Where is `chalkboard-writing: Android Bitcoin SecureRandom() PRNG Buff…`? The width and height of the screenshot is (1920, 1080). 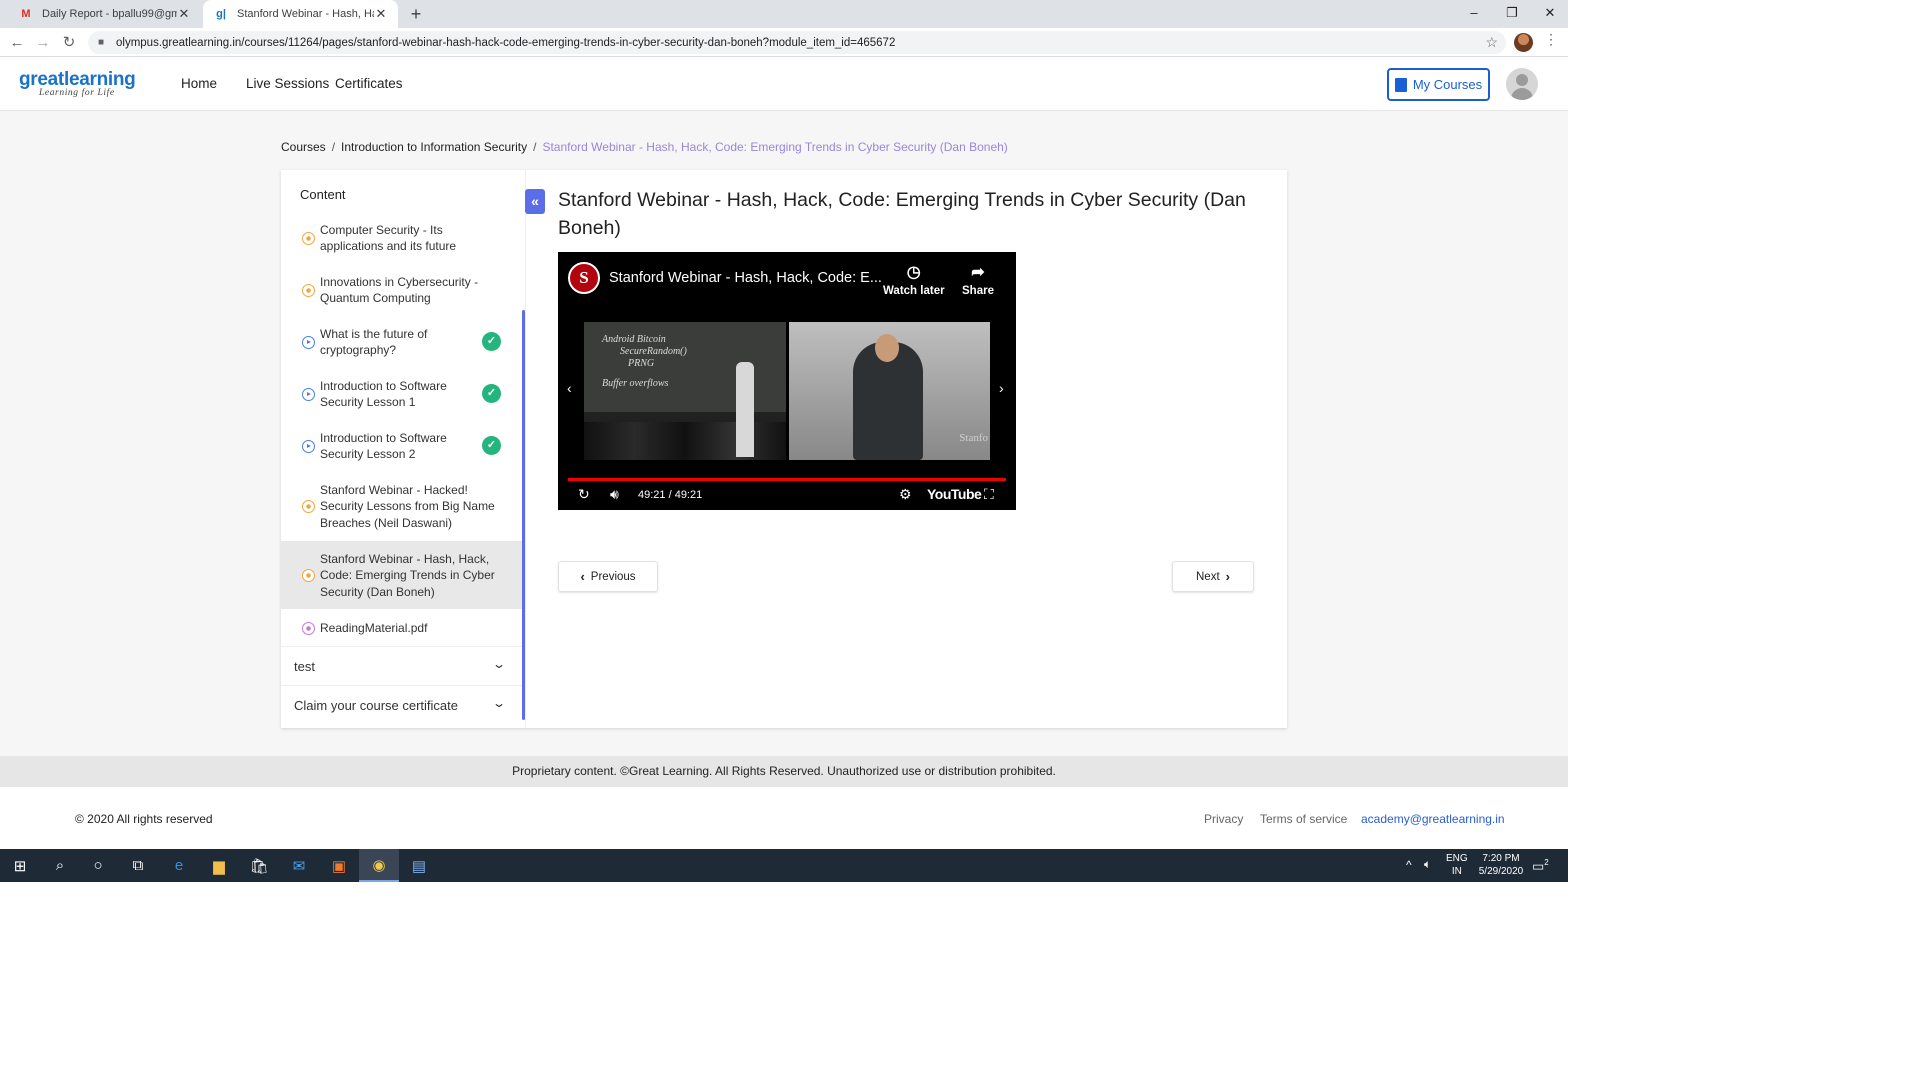
chalkboard-writing: Android Bitcoin SecureRandom() PRNG Buff… is located at coordinates (644, 361).